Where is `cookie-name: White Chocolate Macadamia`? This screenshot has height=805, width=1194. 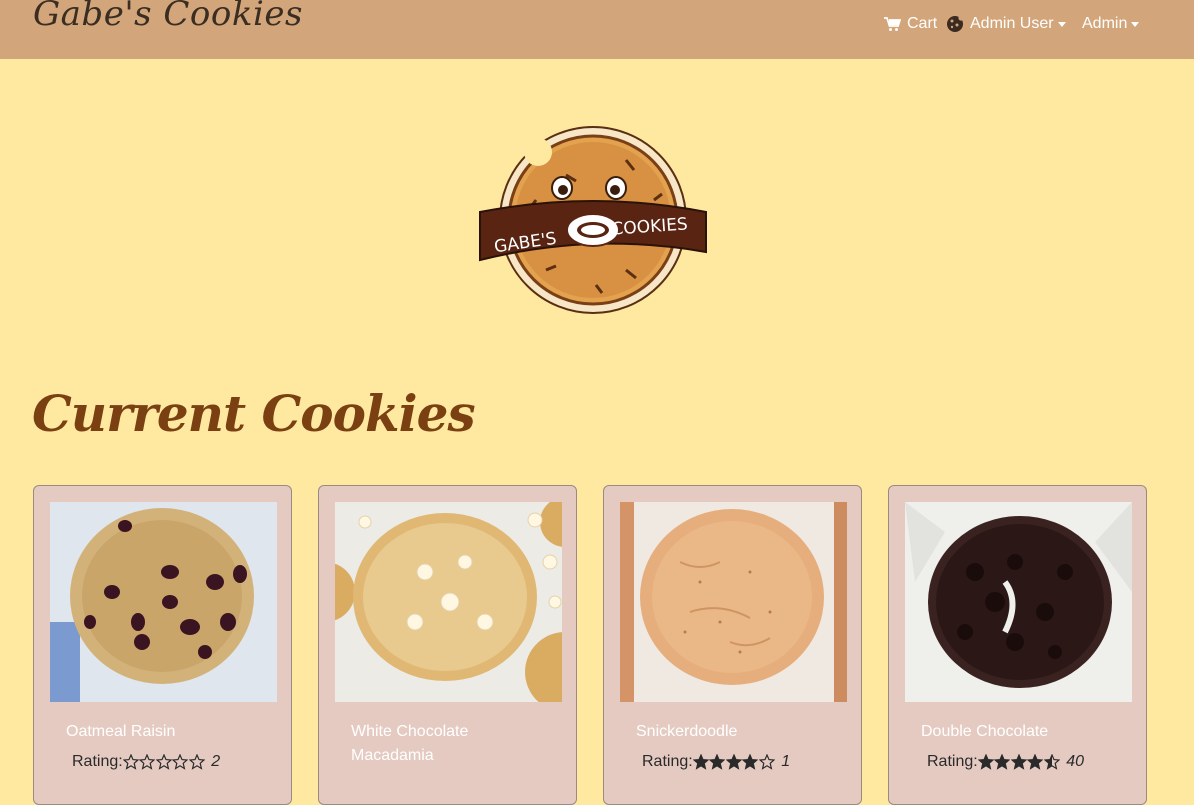 cookie-name: White Chocolate Macadamia is located at coordinates (451, 744).